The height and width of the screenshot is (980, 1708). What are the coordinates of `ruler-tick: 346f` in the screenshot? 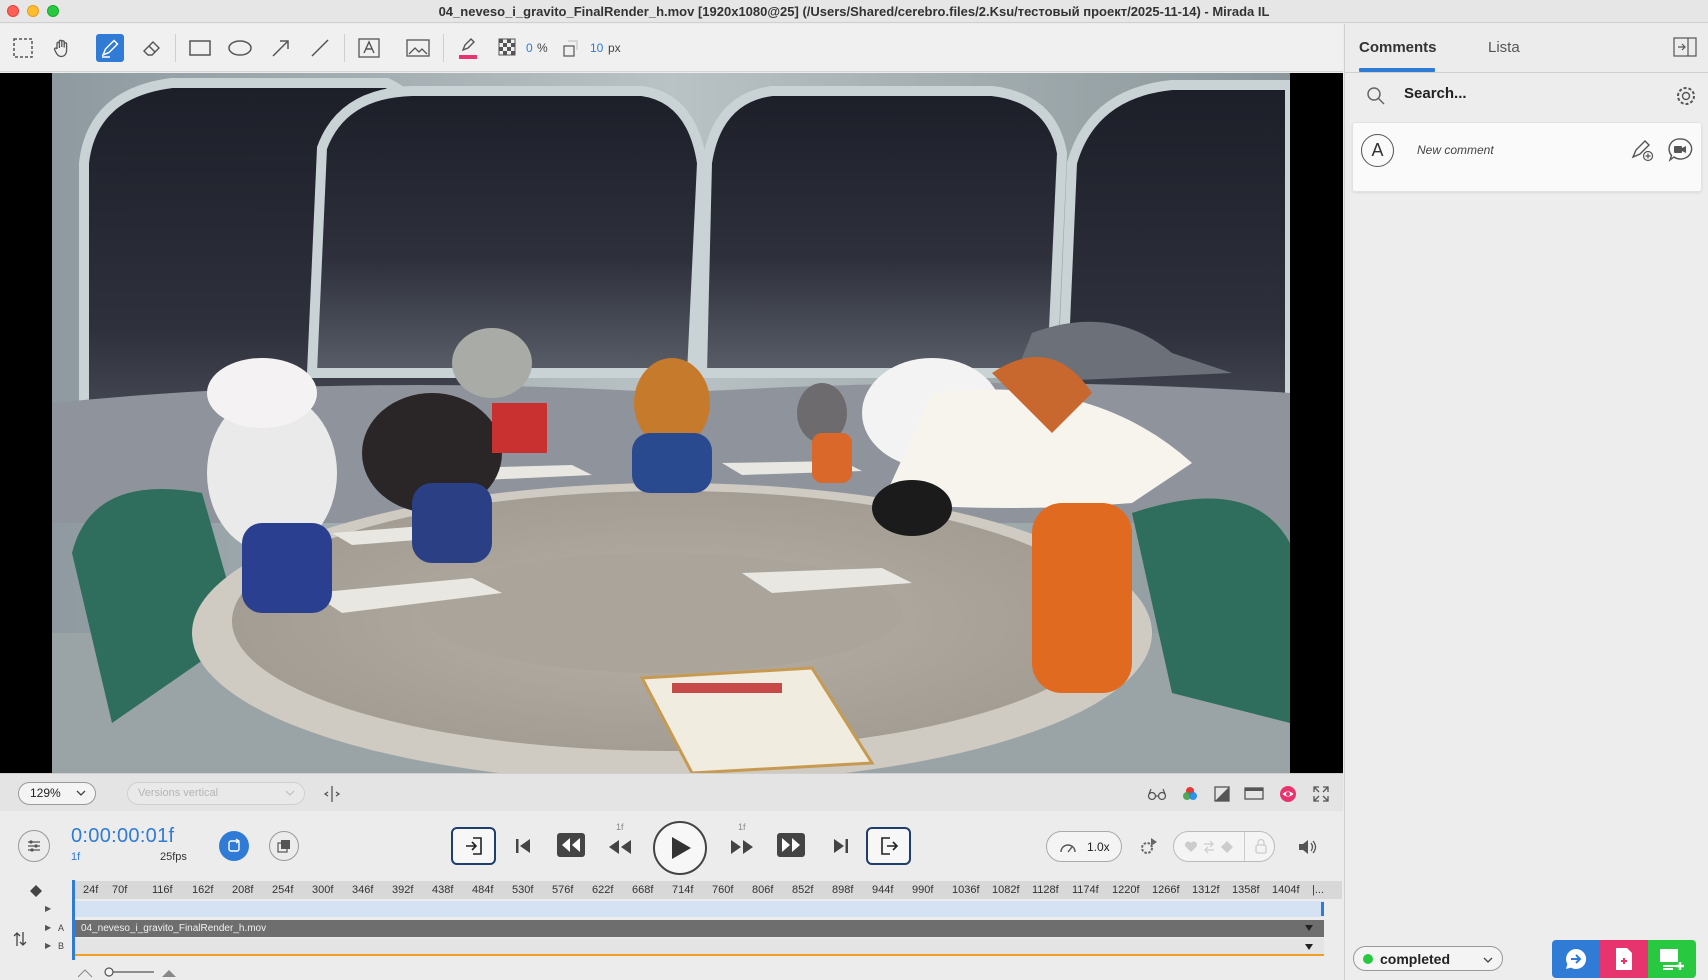 It's located at (363, 890).